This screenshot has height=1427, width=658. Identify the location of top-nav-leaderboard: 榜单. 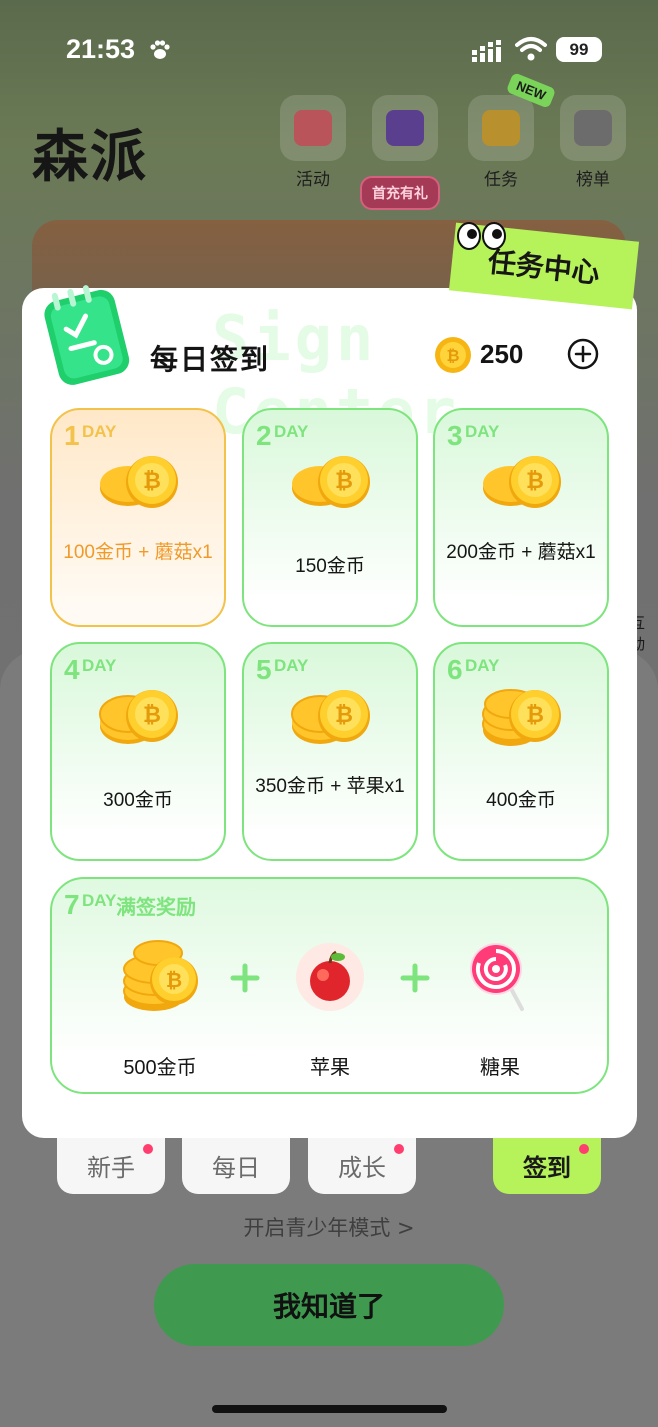
(593, 142).